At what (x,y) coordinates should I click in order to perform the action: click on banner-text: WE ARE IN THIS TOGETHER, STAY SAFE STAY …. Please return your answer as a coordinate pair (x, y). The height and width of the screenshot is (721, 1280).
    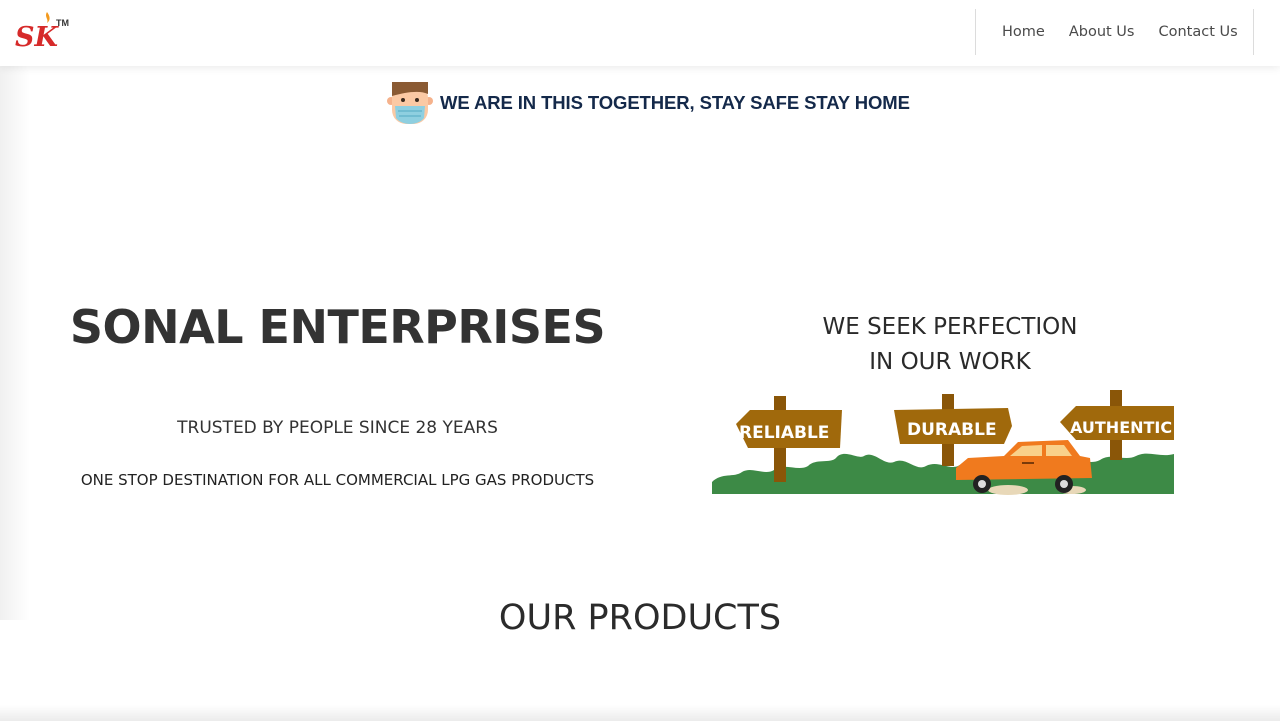
    Looking at the image, I should click on (675, 102).